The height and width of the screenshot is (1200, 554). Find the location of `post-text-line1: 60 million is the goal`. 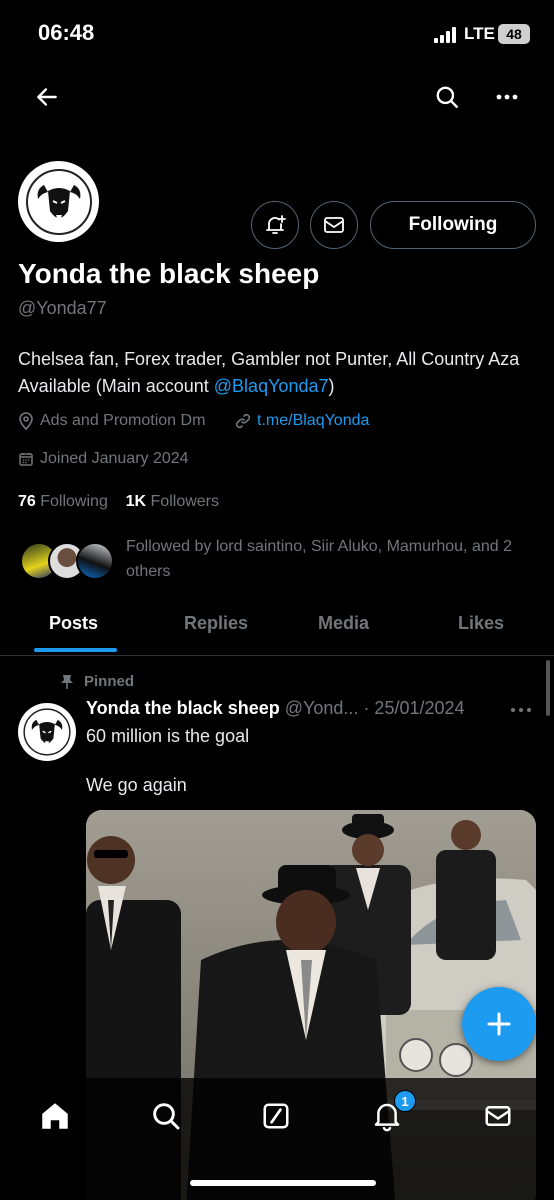

post-text-line1: 60 million is the goal is located at coordinates (168, 736).